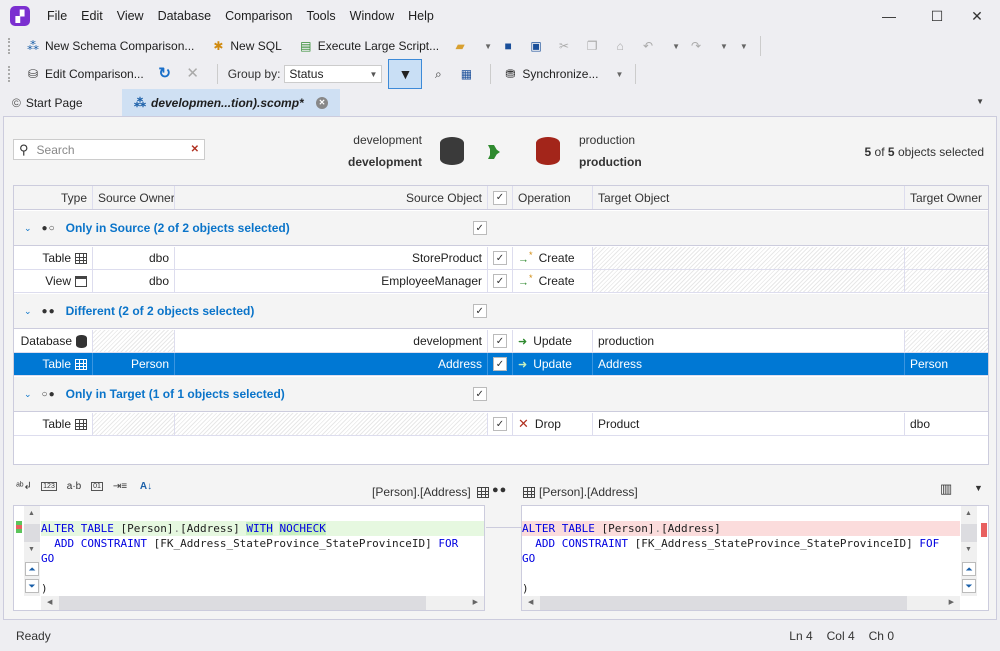  I want to click on cut-button: ✂, so click(566, 46).